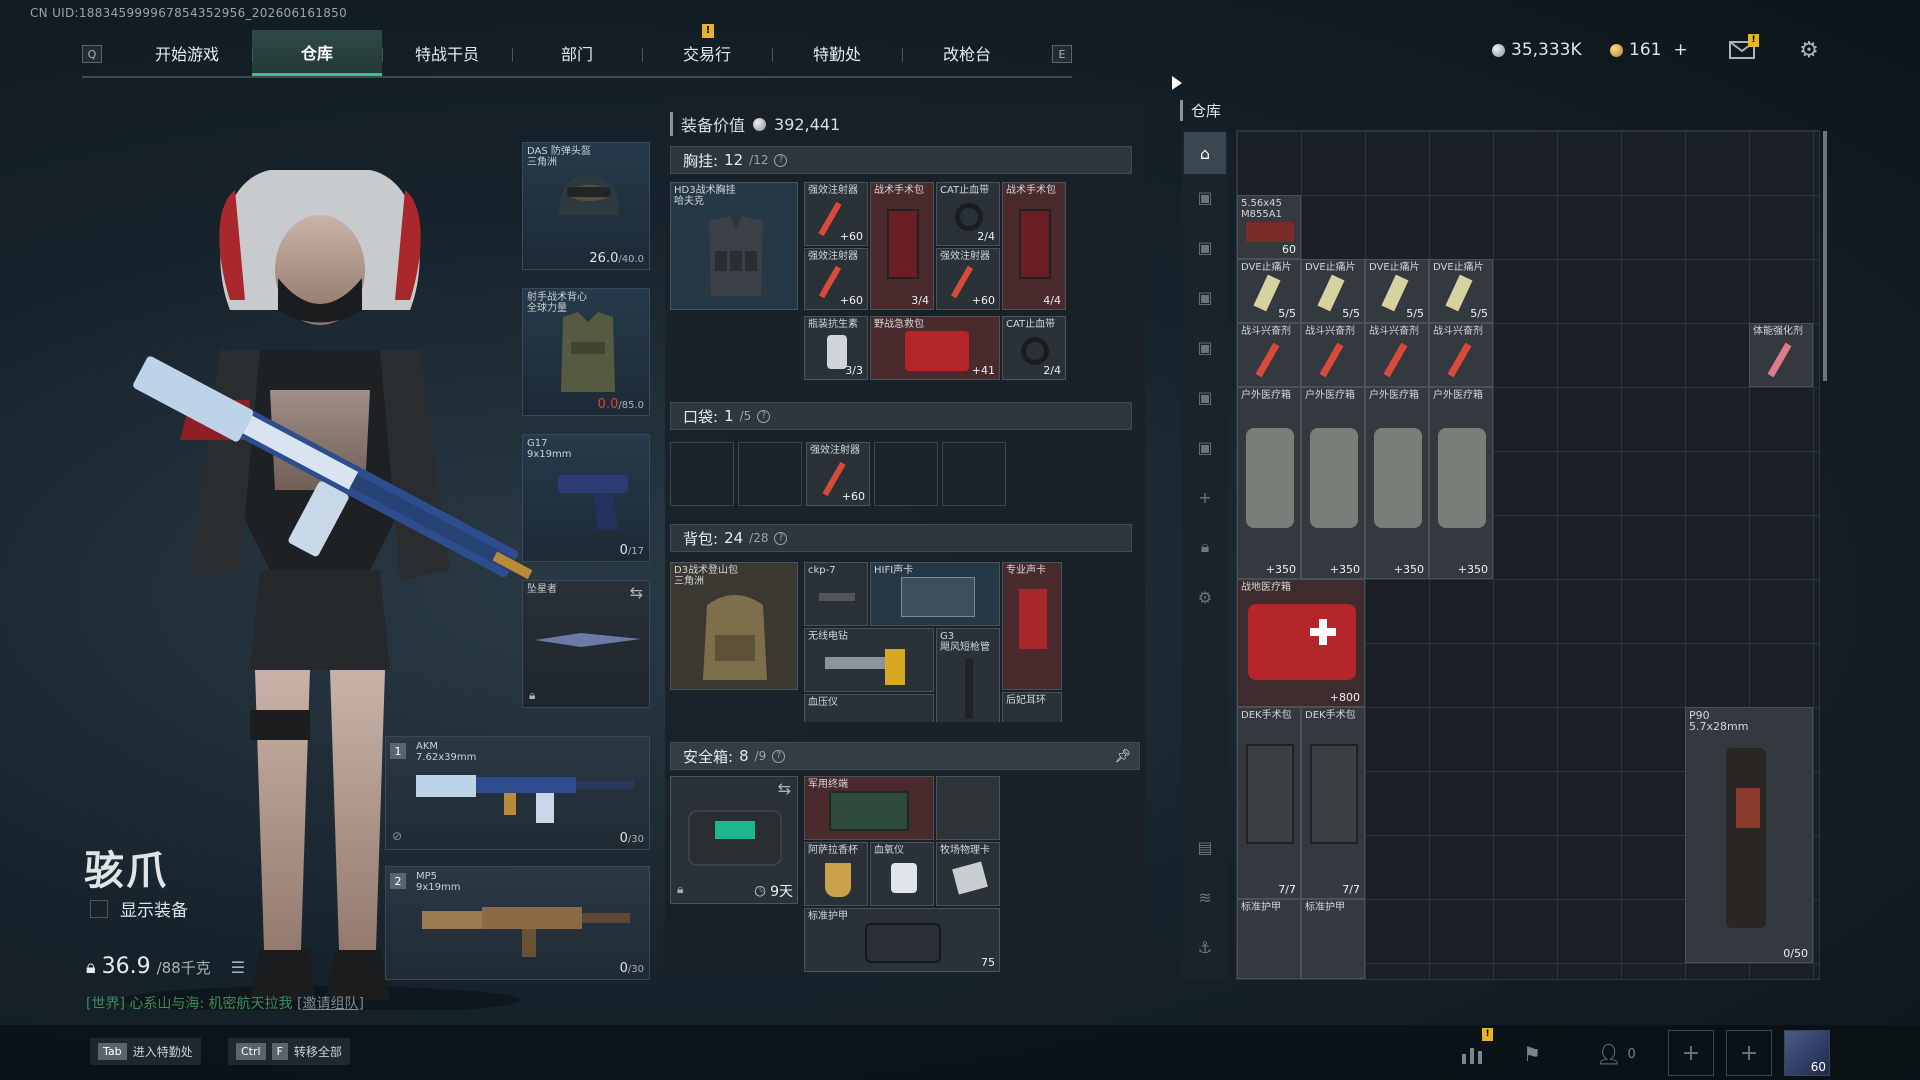 This screenshot has width=1920, height=1080. What do you see at coordinates (1473, 1050) in the screenshot?
I see `stats-icon: !` at bounding box center [1473, 1050].